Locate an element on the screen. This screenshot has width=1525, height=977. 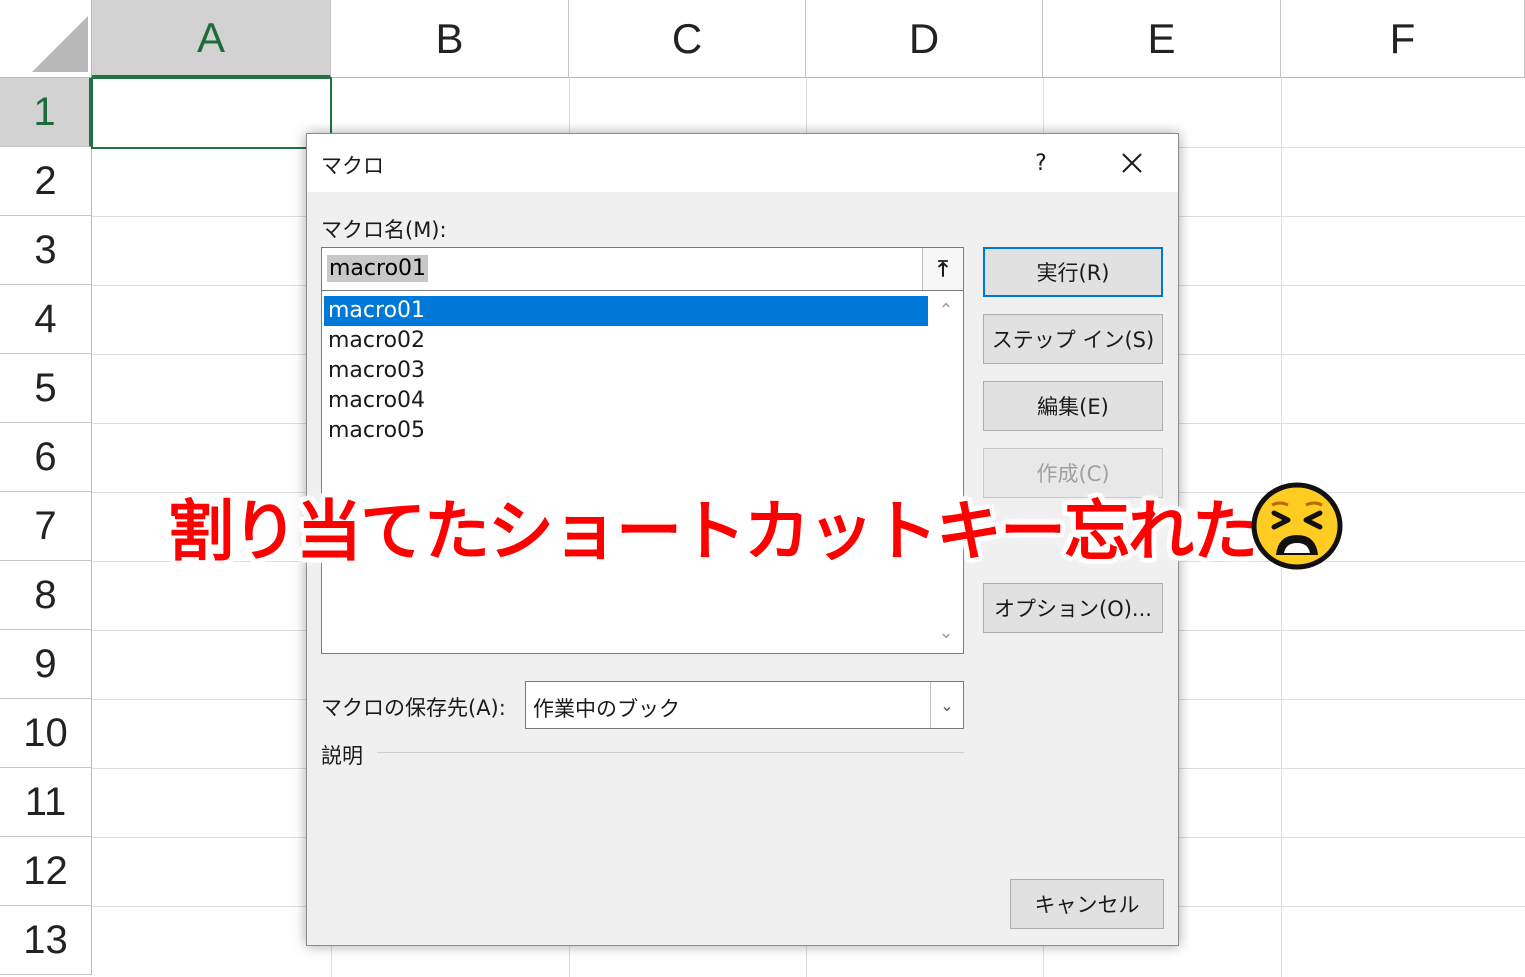
column-header-a: A is located at coordinates (211, 39).